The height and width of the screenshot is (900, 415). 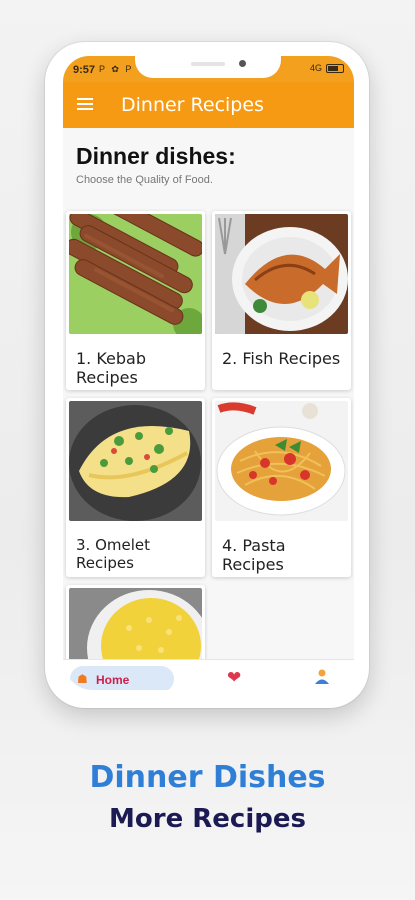 I want to click on recipe-card-rice, so click(x=135, y=625).